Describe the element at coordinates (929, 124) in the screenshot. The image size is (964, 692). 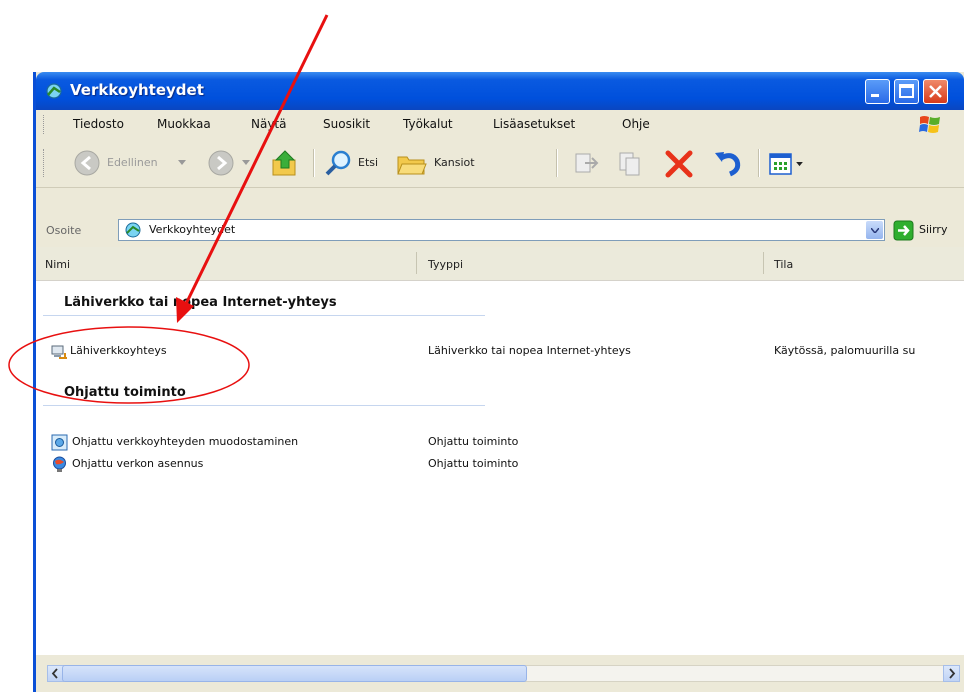
I see `windows-logo-icon` at that location.